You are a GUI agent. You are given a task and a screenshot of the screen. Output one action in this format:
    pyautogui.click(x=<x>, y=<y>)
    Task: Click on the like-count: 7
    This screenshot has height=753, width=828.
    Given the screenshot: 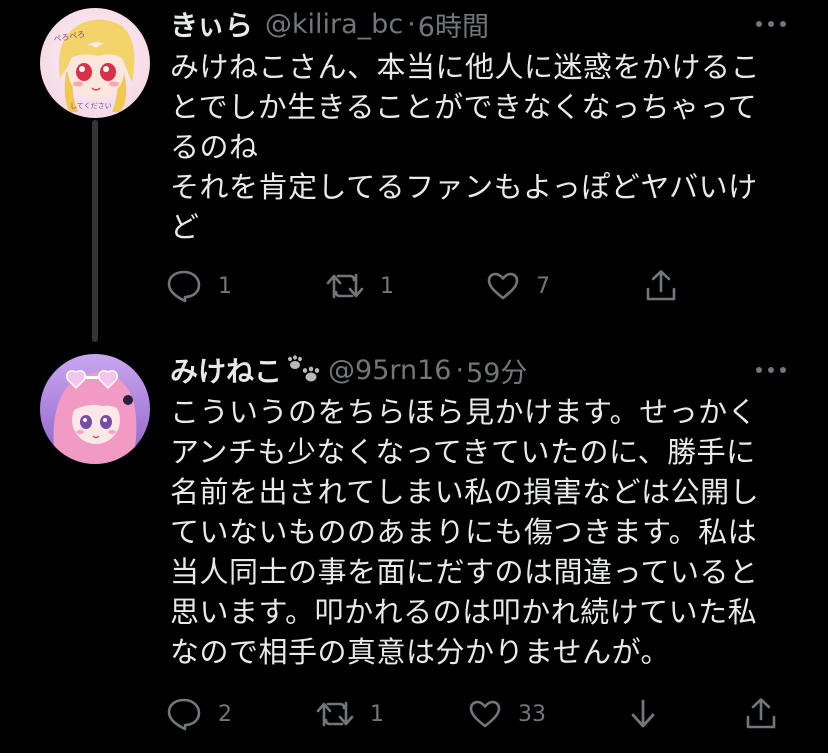 What is the action you would take?
    pyautogui.click(x=543, y=286)
    